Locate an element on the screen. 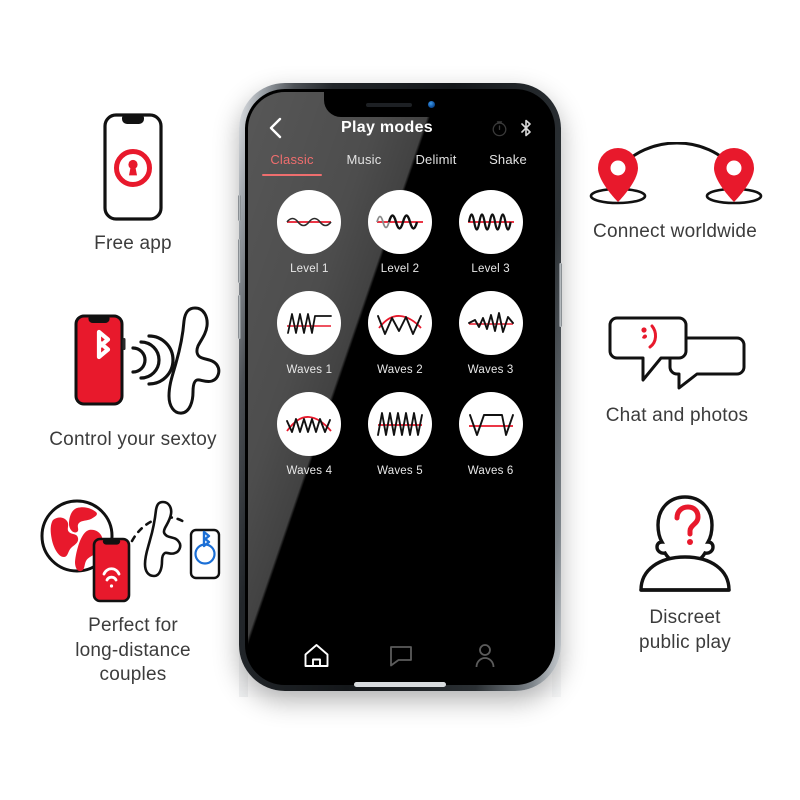 This screenshot has height=800, width=800. chat-bubble-icon is located at coordinates (401, 655).